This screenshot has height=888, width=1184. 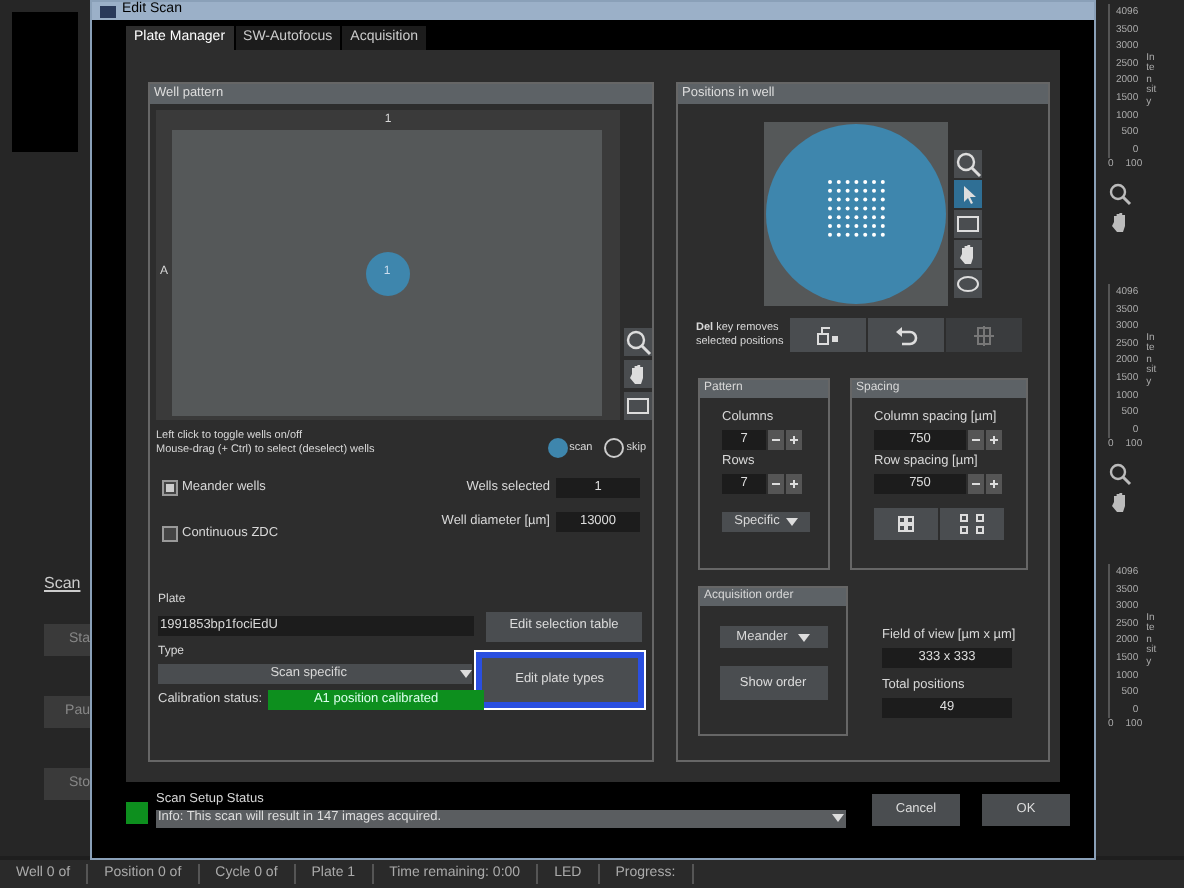 I want to click on undo-button, so click(x=906, y=335).